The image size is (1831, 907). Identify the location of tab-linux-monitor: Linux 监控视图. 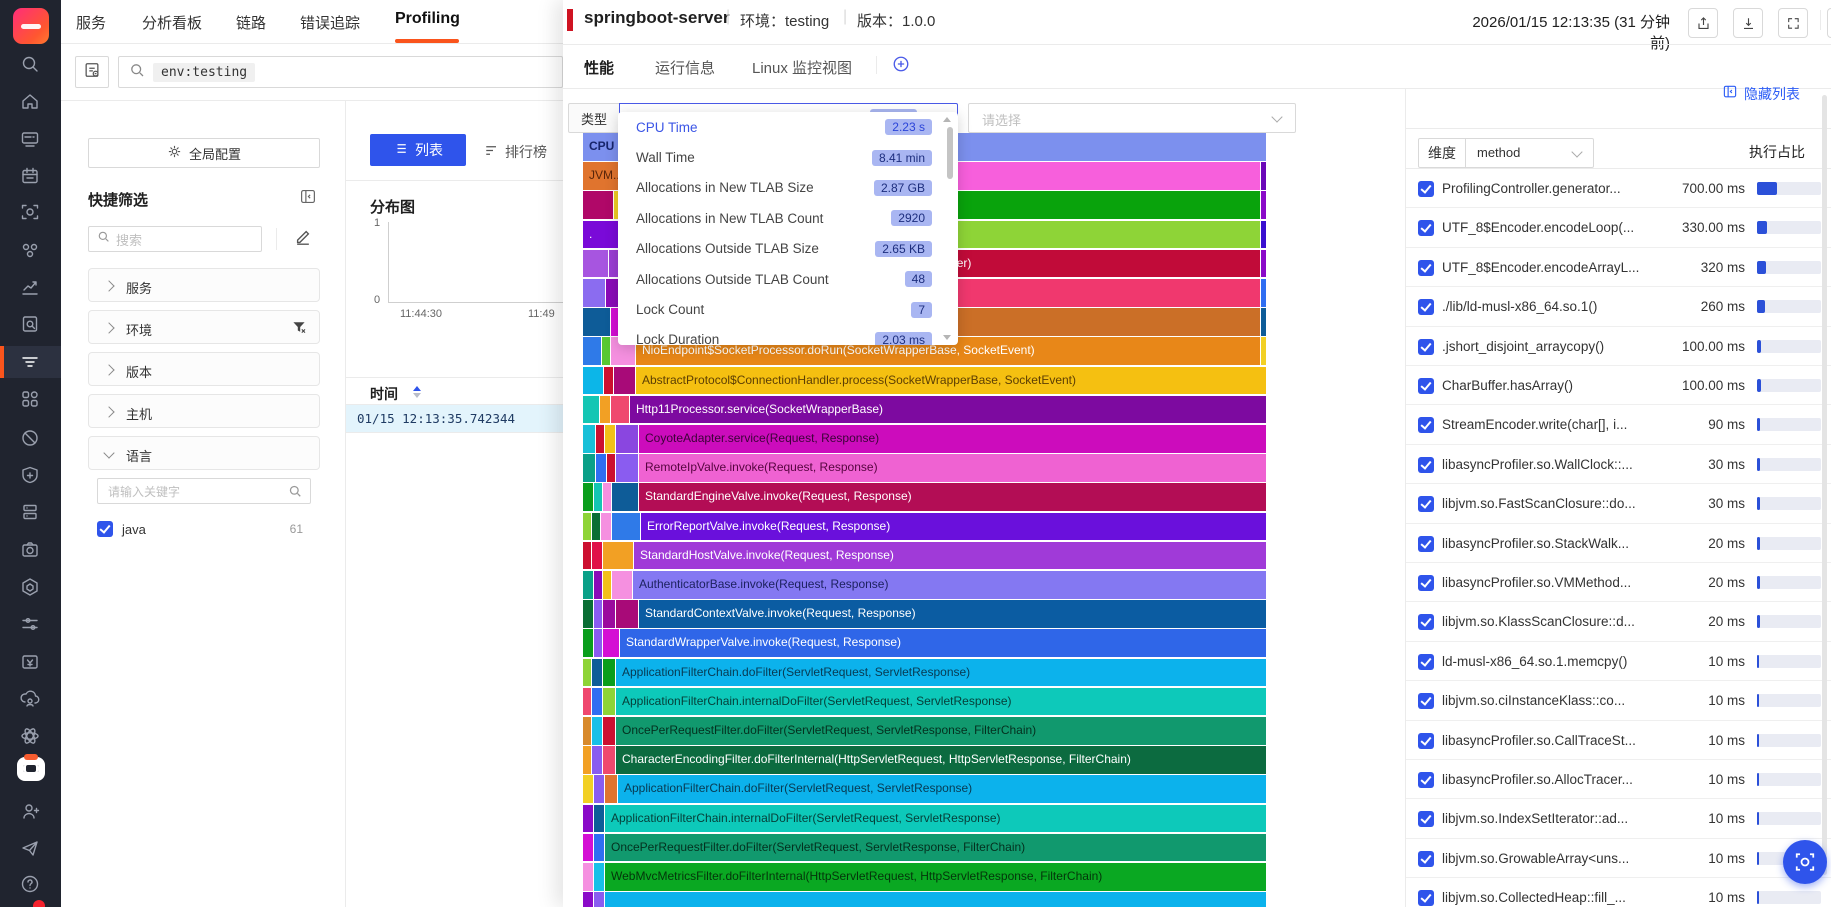
(802, 67).